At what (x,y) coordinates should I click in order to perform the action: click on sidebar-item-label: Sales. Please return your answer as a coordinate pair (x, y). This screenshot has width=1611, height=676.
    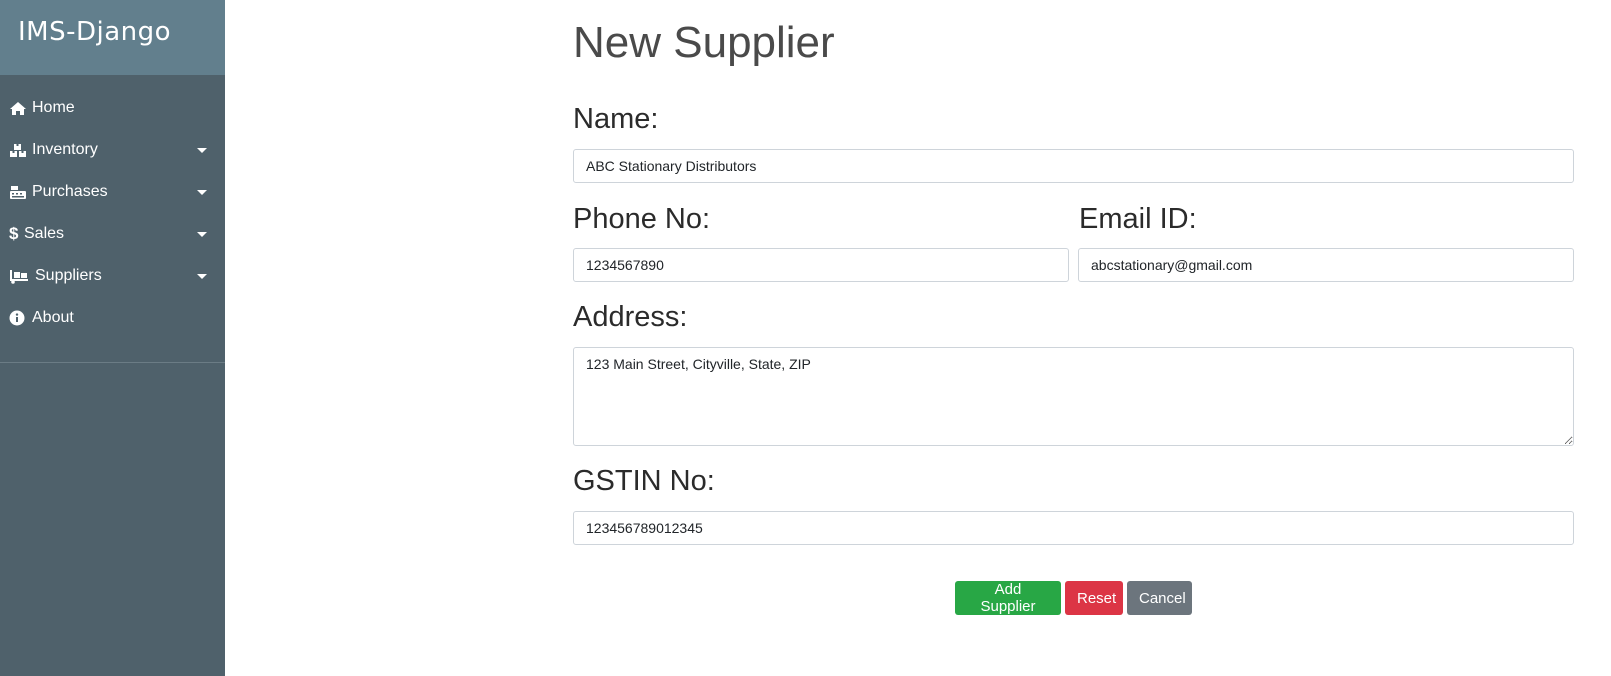
    Looking at the image, I should click on (44, 233).